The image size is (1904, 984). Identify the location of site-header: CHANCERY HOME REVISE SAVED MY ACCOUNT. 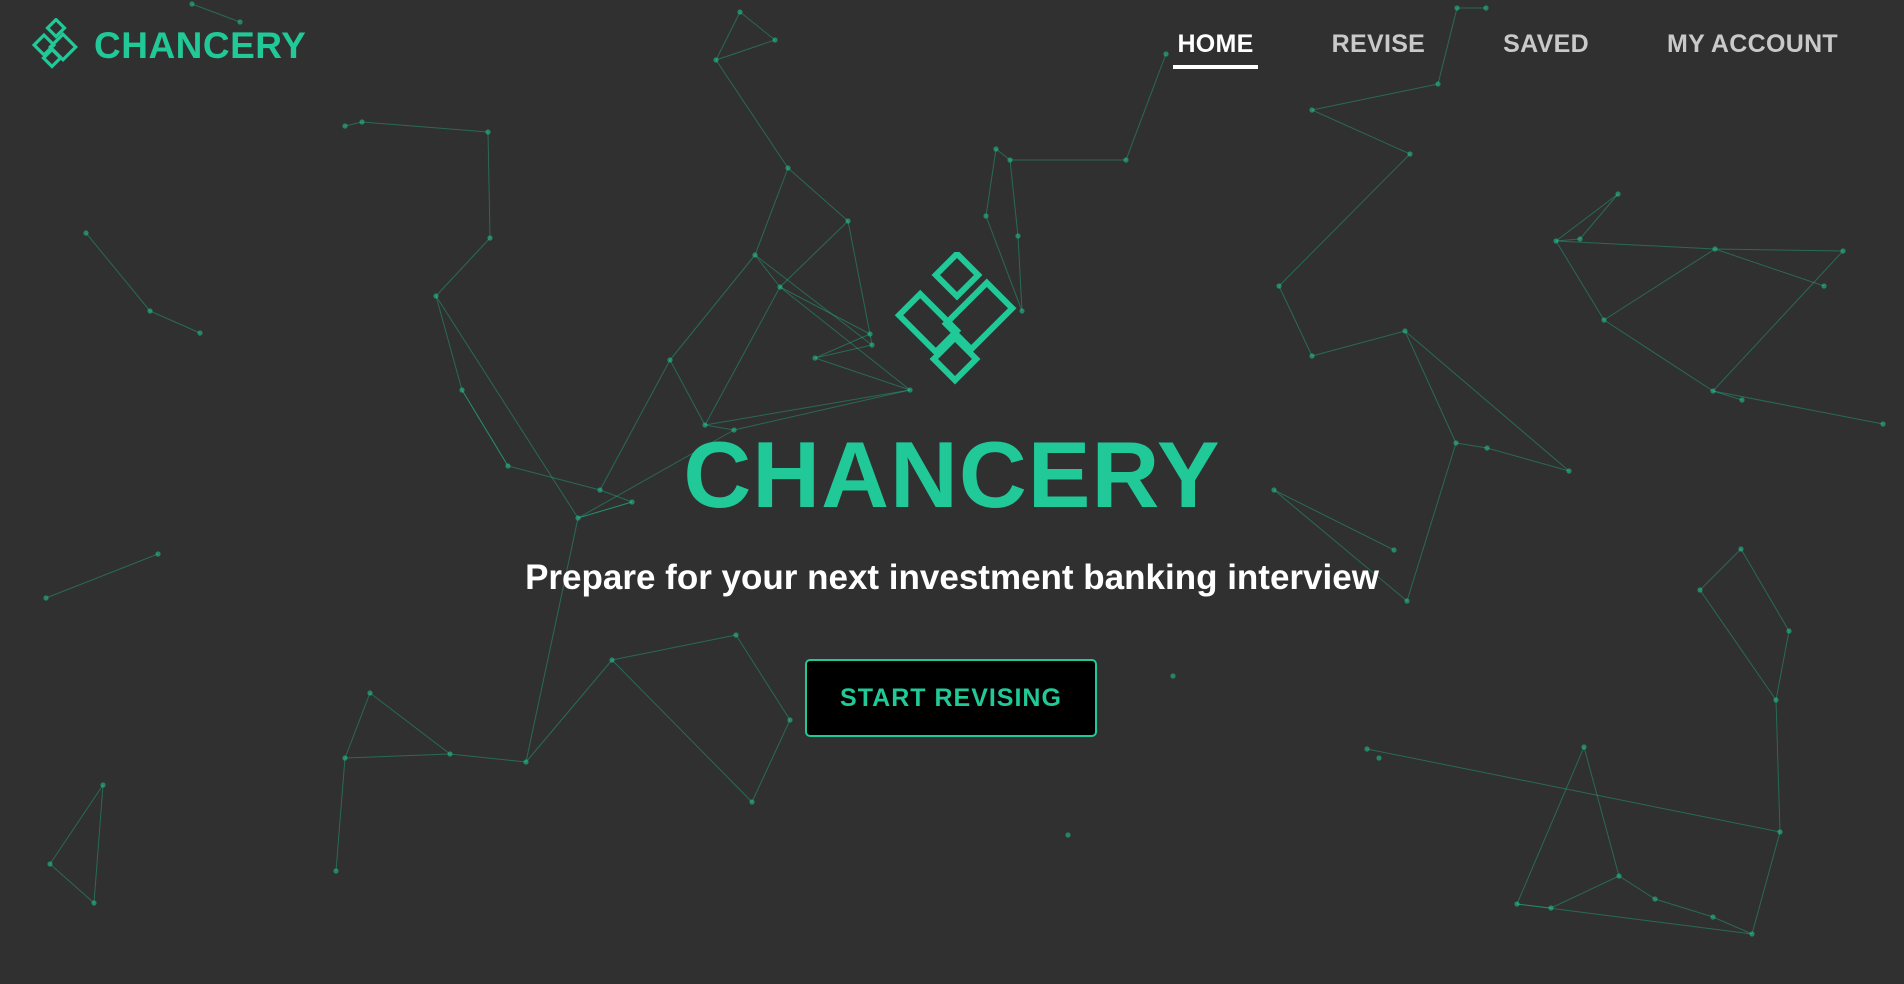
(952, 46).